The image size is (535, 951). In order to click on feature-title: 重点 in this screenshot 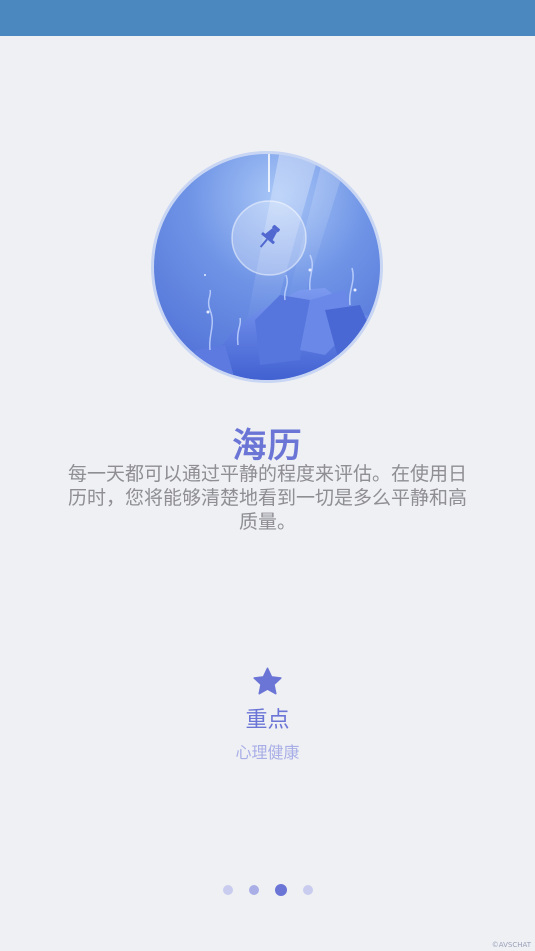, I will do `click(267, 720)`.